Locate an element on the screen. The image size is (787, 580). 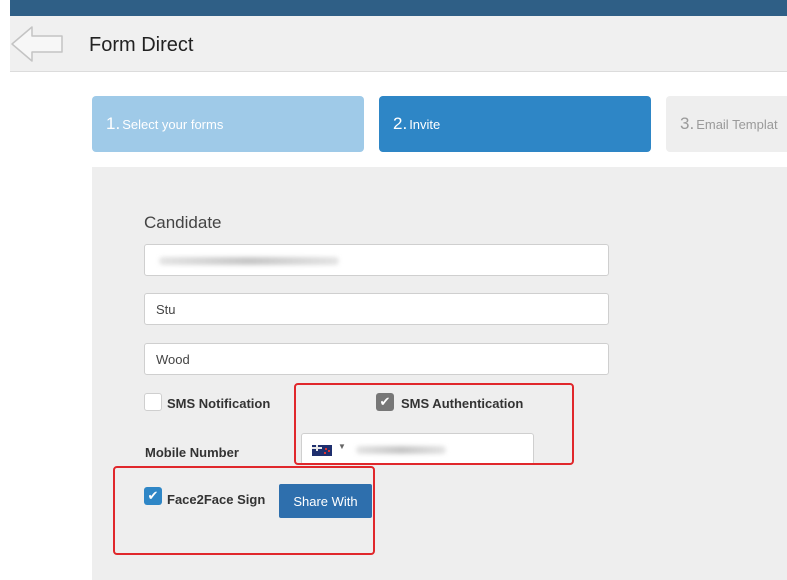
sms-authentication-checkbox: ✔ is located at coordinates (385, 402).